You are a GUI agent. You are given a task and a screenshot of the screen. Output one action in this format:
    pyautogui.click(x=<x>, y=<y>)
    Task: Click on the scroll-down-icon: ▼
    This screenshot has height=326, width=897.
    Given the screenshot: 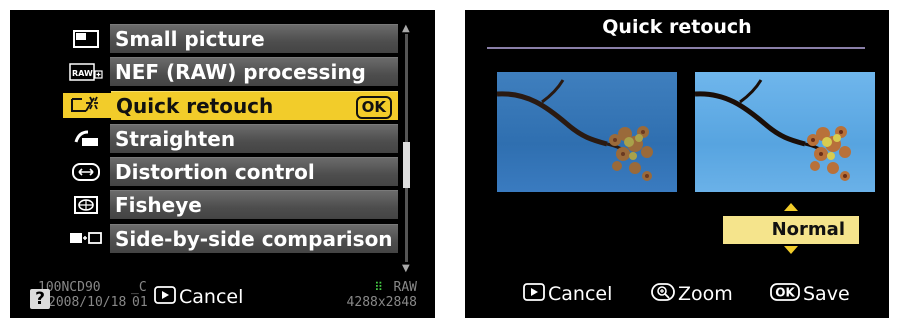 What is the action you would take?
    pyautogui.click(x=406, y=268)
    